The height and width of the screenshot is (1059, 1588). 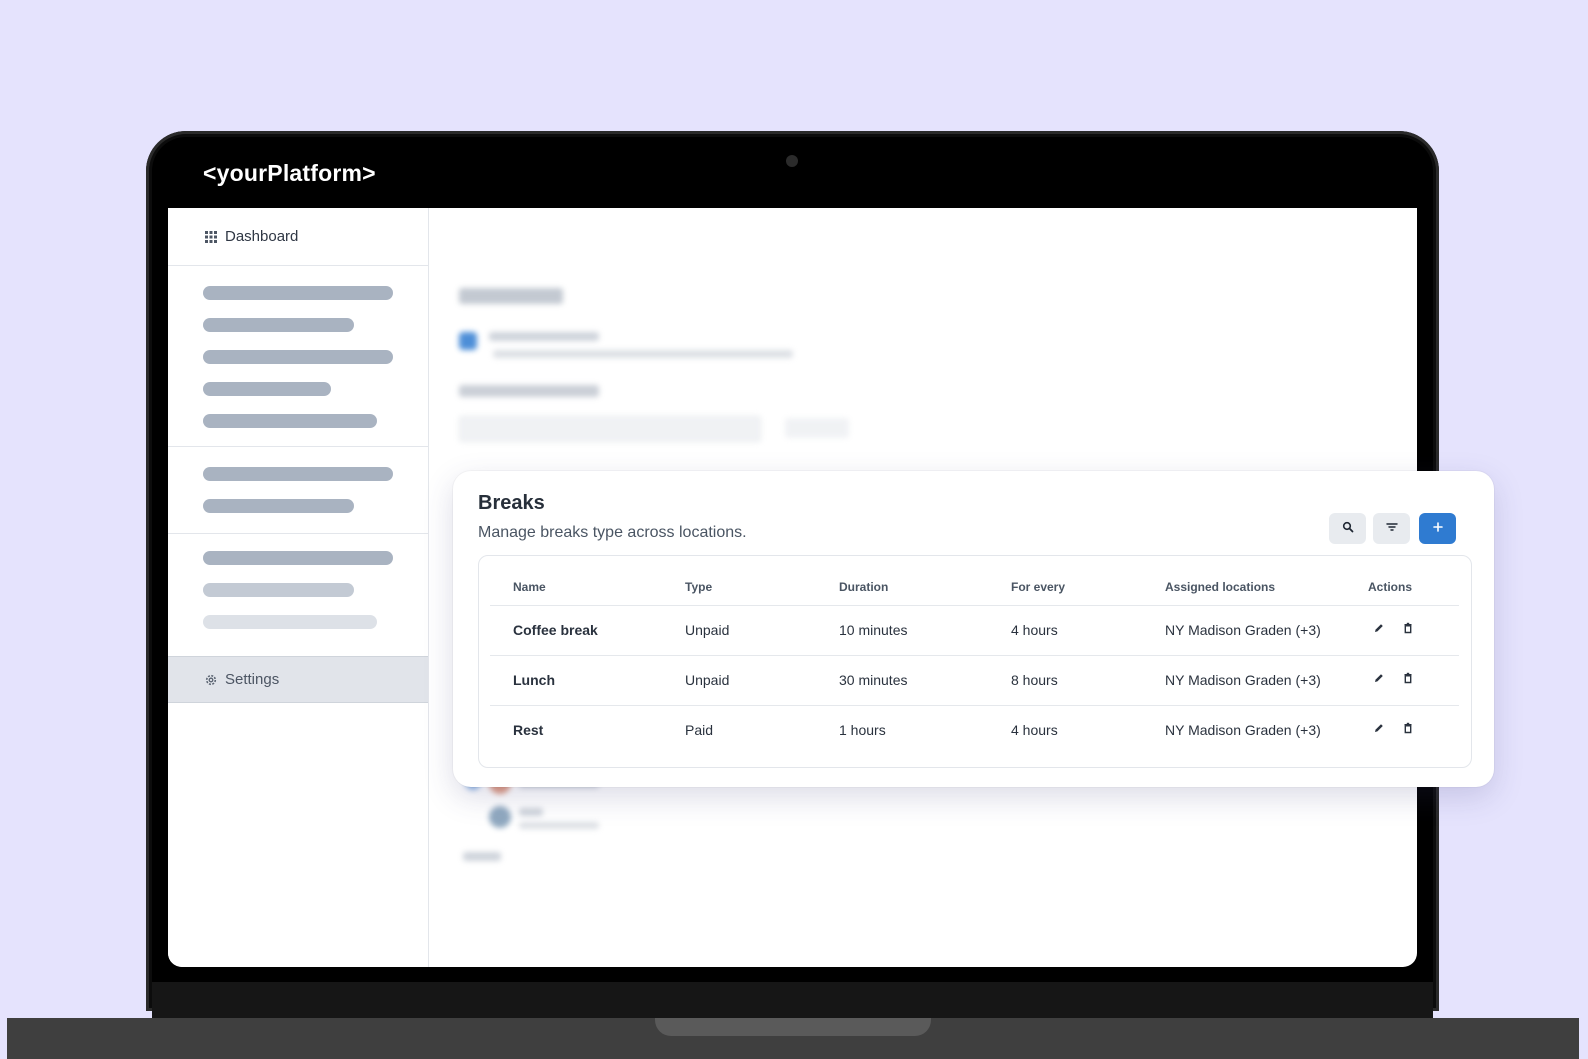 I want to click on blurred-checkbox, so click(x=468, y=341).